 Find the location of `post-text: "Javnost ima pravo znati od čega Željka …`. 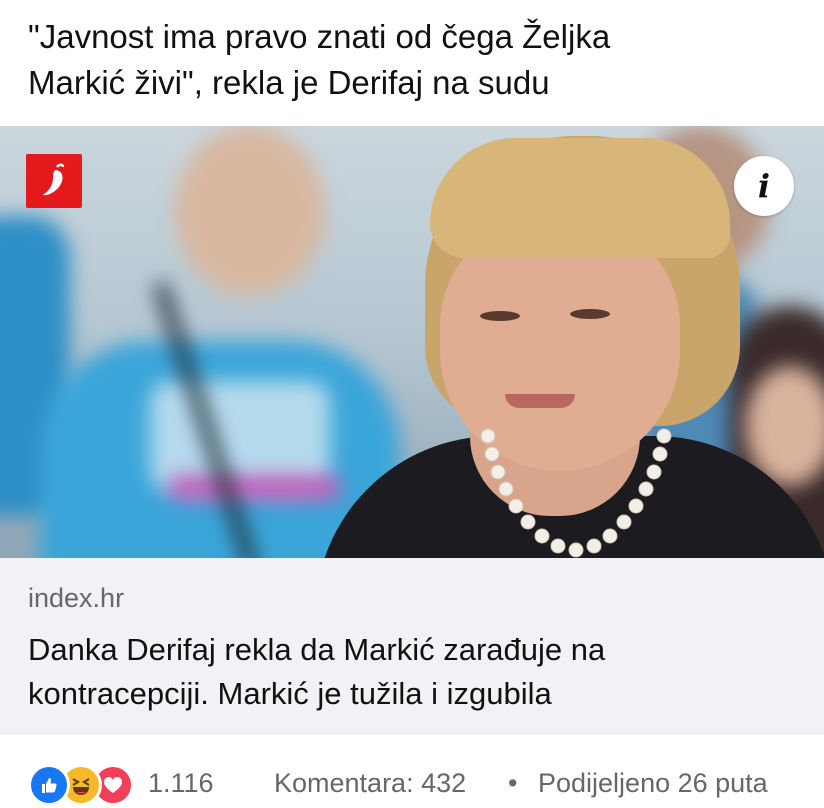

post-text: "Javnost ima pravo znati od čega Željka … is located at coordinates (418, 60).